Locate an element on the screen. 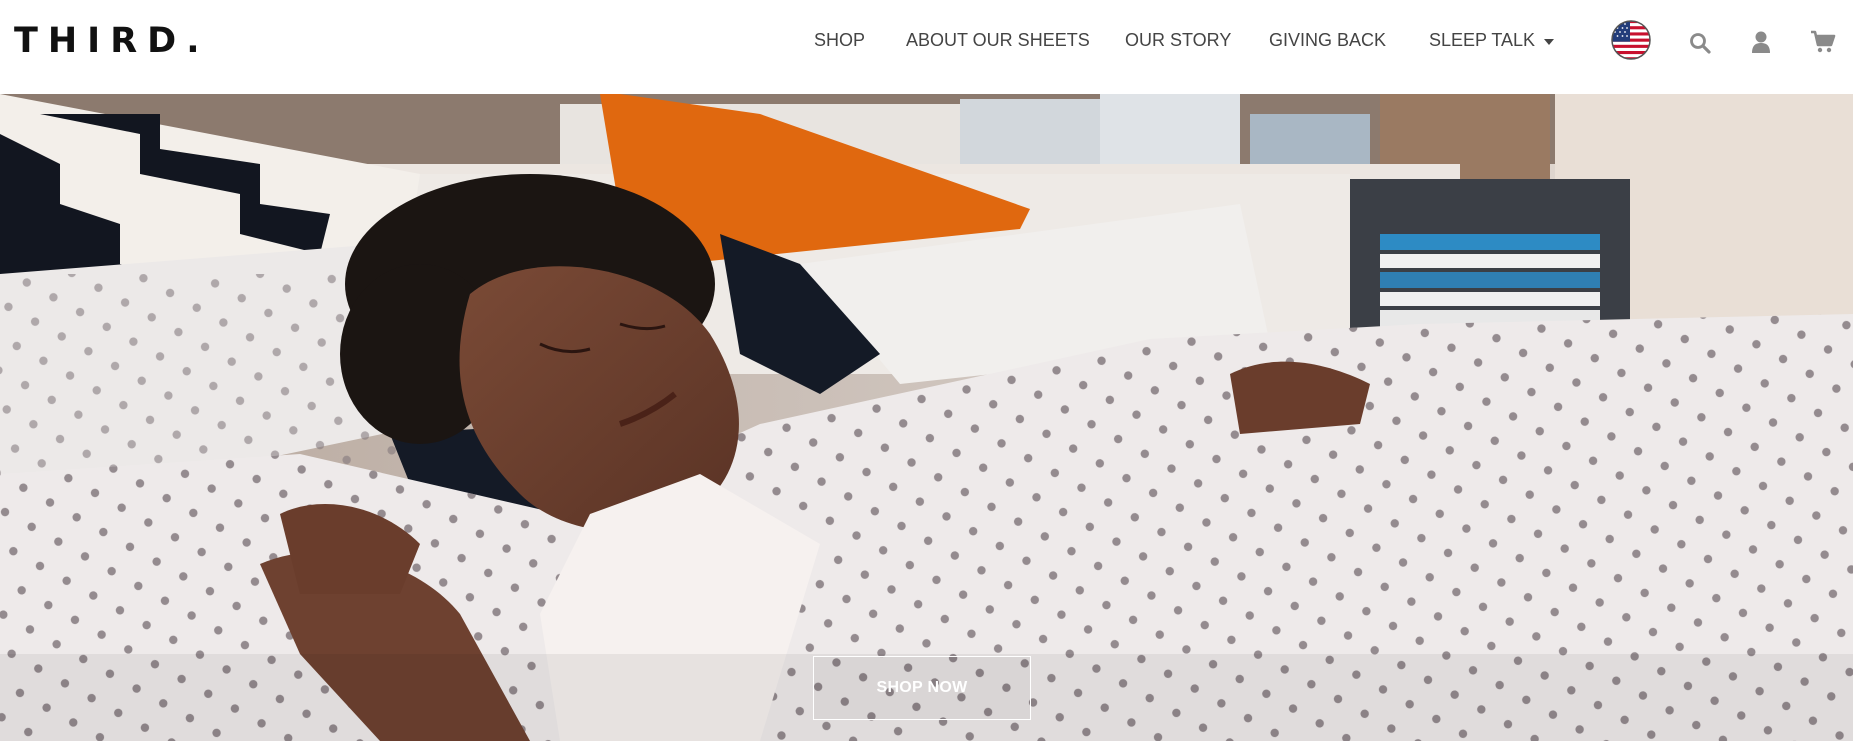 This screenshot has height=741, width=1853. account-icon is located at coordinates (1761, 42).